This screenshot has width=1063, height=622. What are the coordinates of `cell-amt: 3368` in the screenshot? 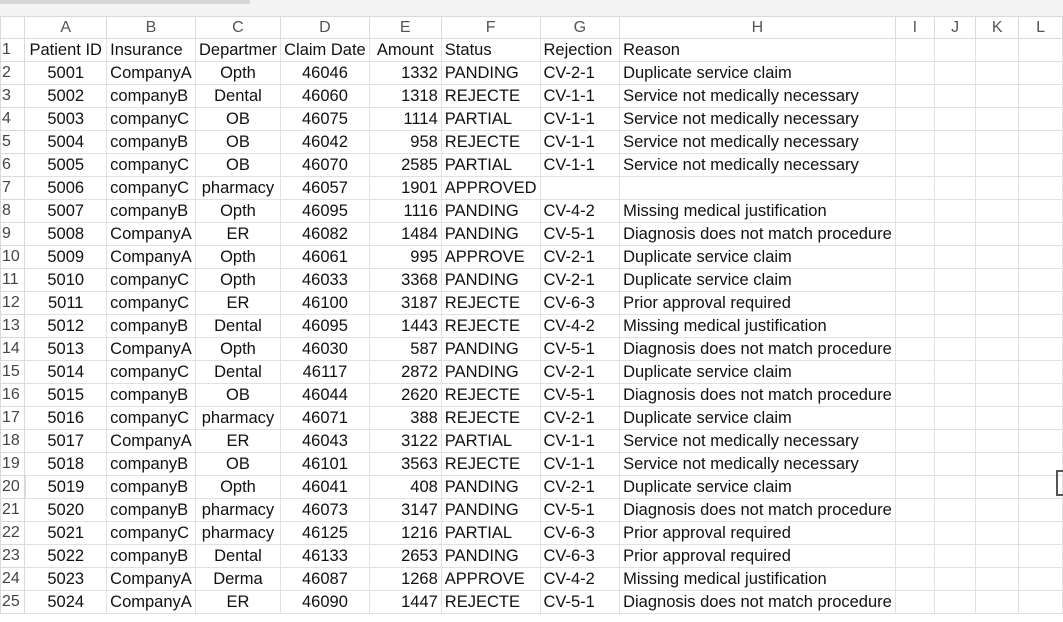 It's located at (405, 280).